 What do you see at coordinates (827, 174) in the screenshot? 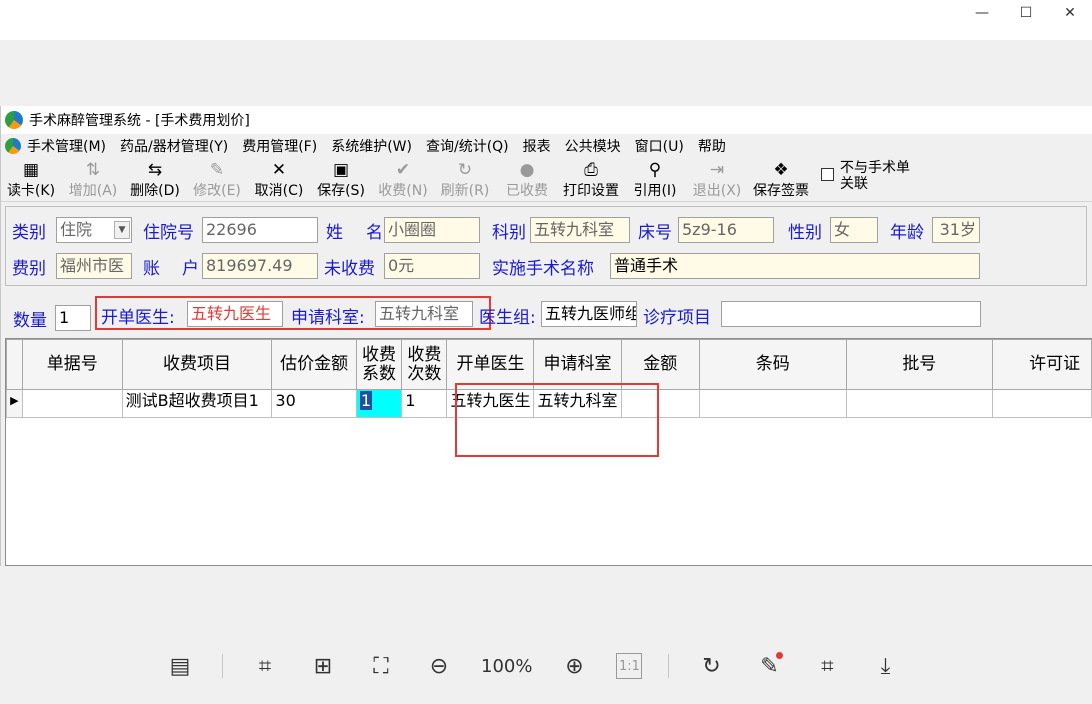
I see `checkbox-icon` at bounding box center [827, 174].